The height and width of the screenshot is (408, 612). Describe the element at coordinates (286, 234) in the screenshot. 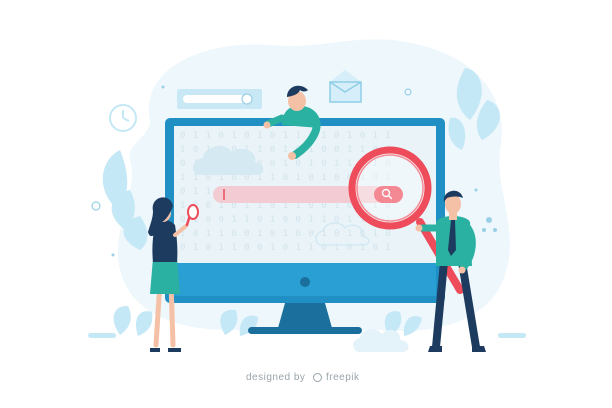

I see `binary-row: 1 0 1 1 0 0 1 0 1 0 0 1 0 1 0 1 0` at that location.